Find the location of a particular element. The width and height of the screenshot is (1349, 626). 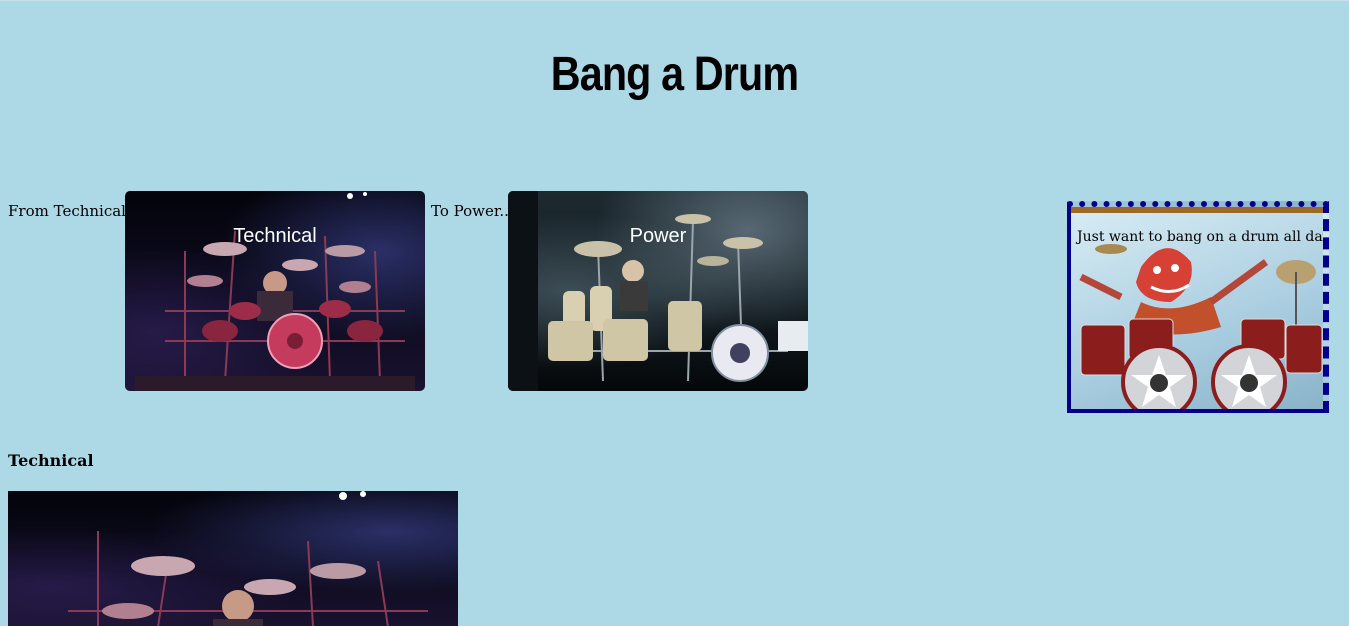

technical-large-illustration is located at coordinates (248, 558).